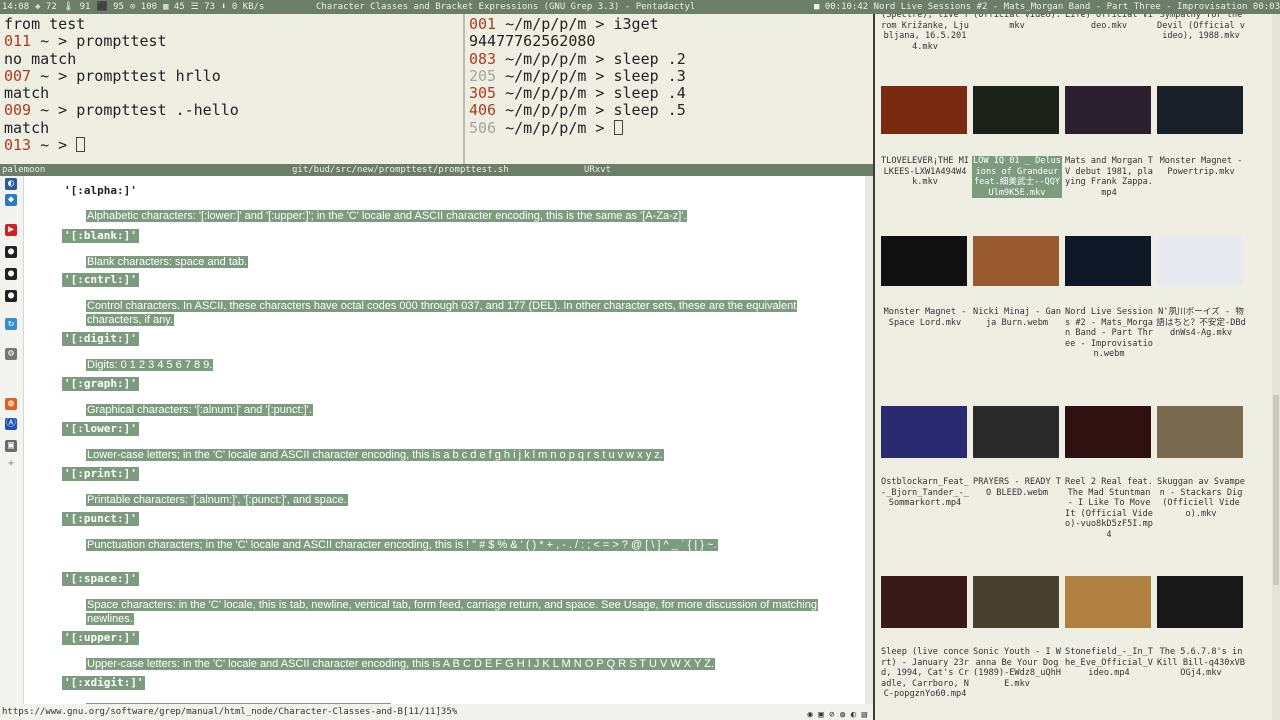 The width and height of the screenshot is (1280, 720). What do you see at coordinates (100, 339) in the screenshot?
I see `doc-term: '[:digit:]'` at bounding box center [100, 339].